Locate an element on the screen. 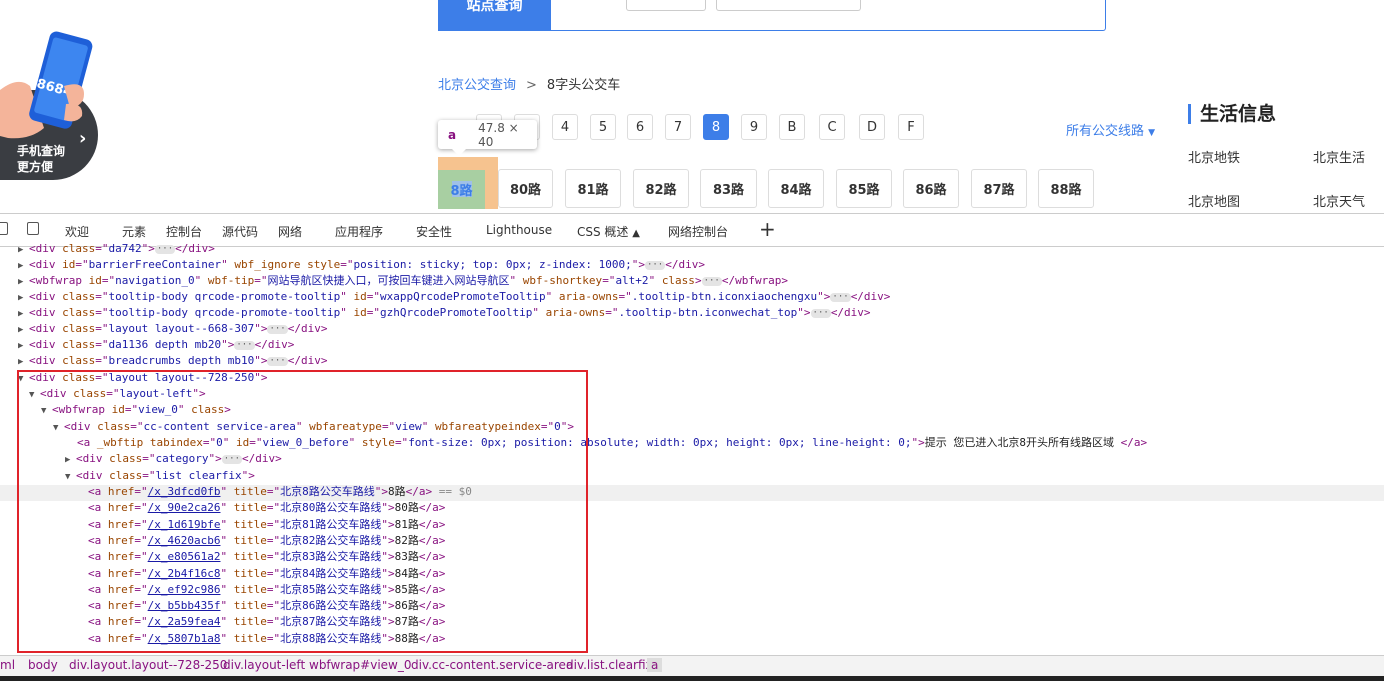  dom-breadcrumb: div.layout.layout--728-250 is located at coordinates (148, 665).